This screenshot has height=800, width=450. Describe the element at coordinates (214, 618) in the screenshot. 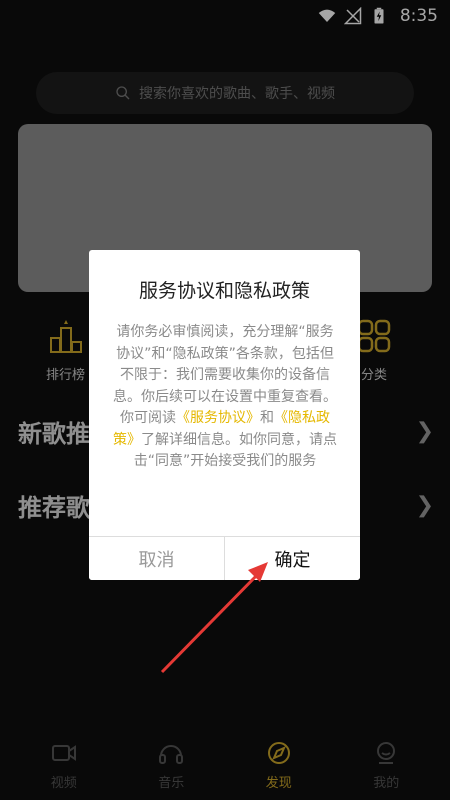

I see `annotation-arrow-icon` at that location.